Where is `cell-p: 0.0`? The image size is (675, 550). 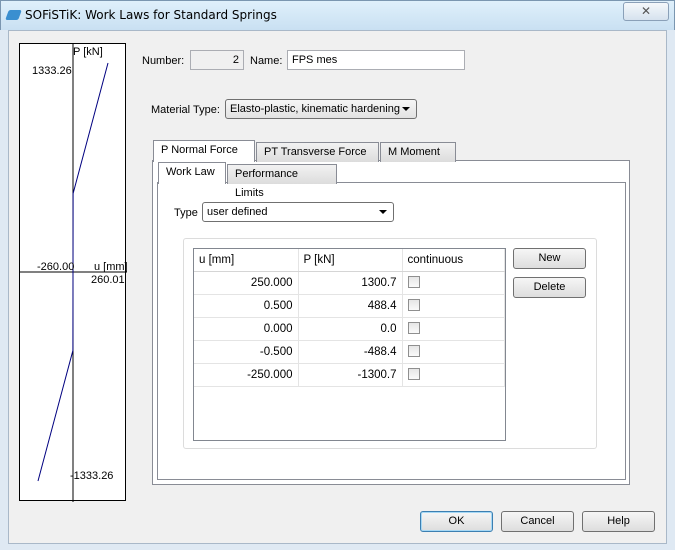
cell-p: 0.0 is located at coordinates (350, 329).